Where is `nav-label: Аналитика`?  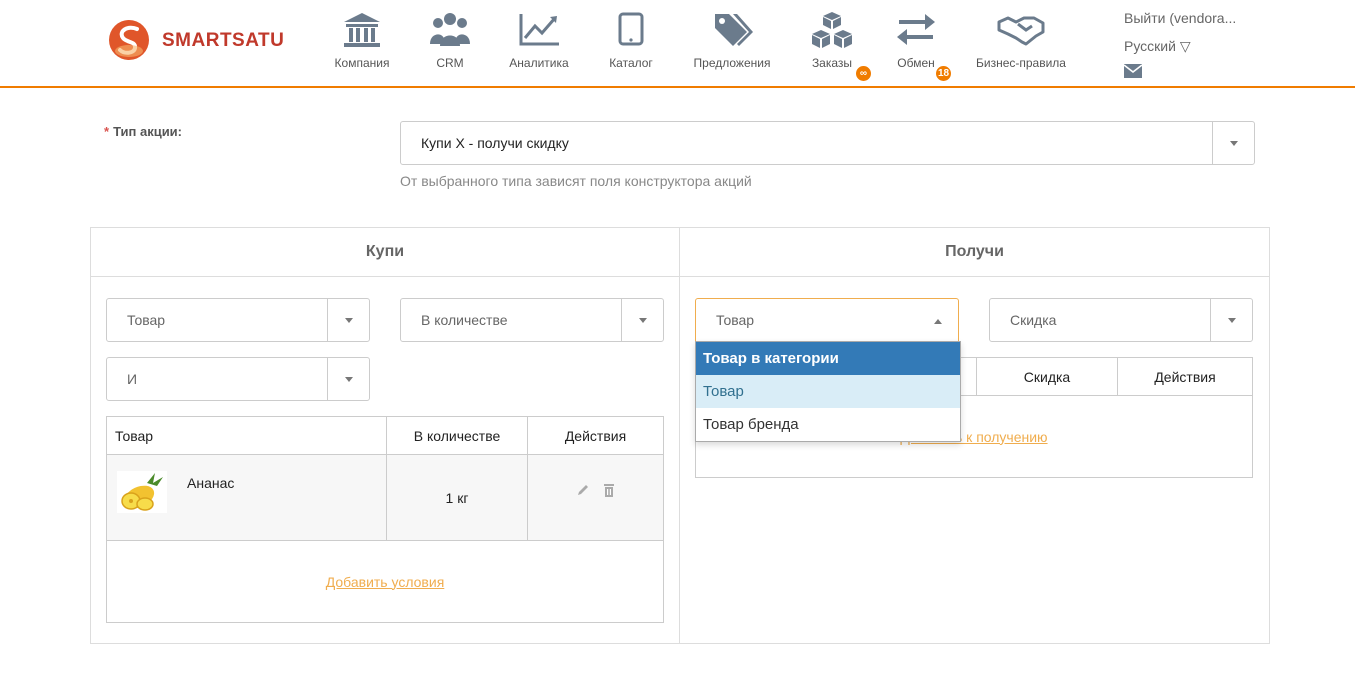
nav-label: Аналитика is located at coordinates (539, 63).